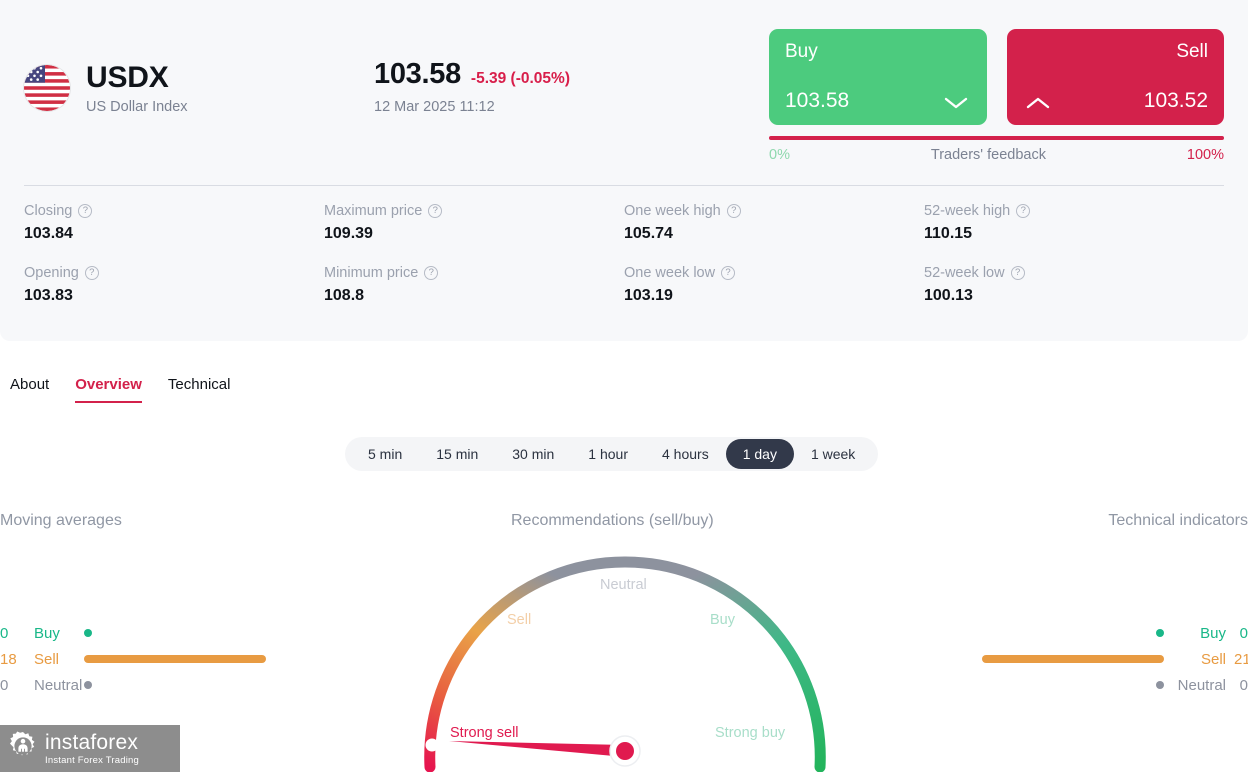 The height and width of the screenshot is (772, 1248). Describe the element at coordinates (47, 633) in the screenshot. I see `ma-buy-label: Buy` at that location.